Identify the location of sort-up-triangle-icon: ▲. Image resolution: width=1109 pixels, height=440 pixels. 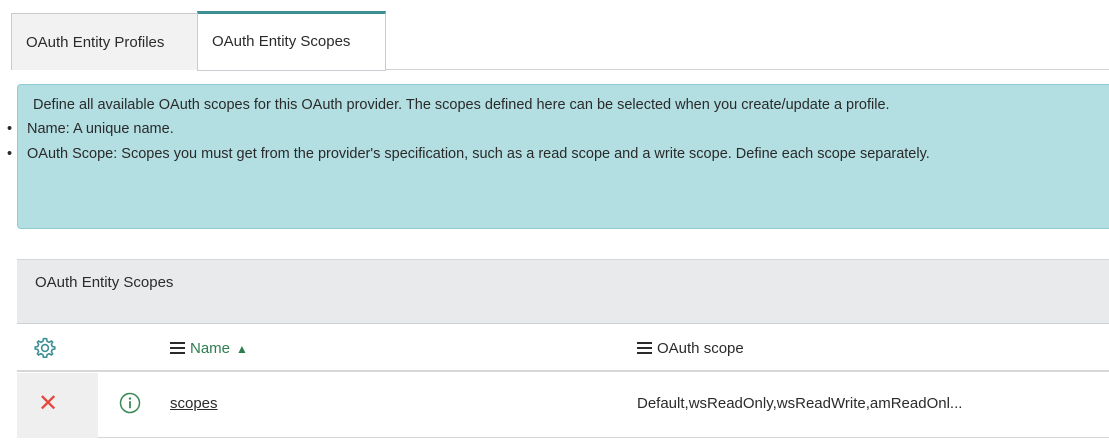
(242, 349).